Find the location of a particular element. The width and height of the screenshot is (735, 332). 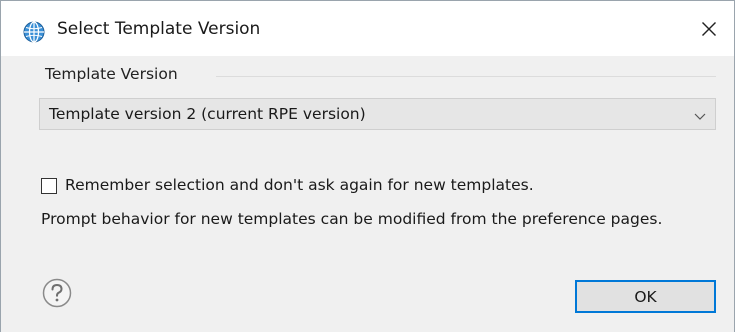

window-title: Select Template Version is located at coordinates (159, 29).